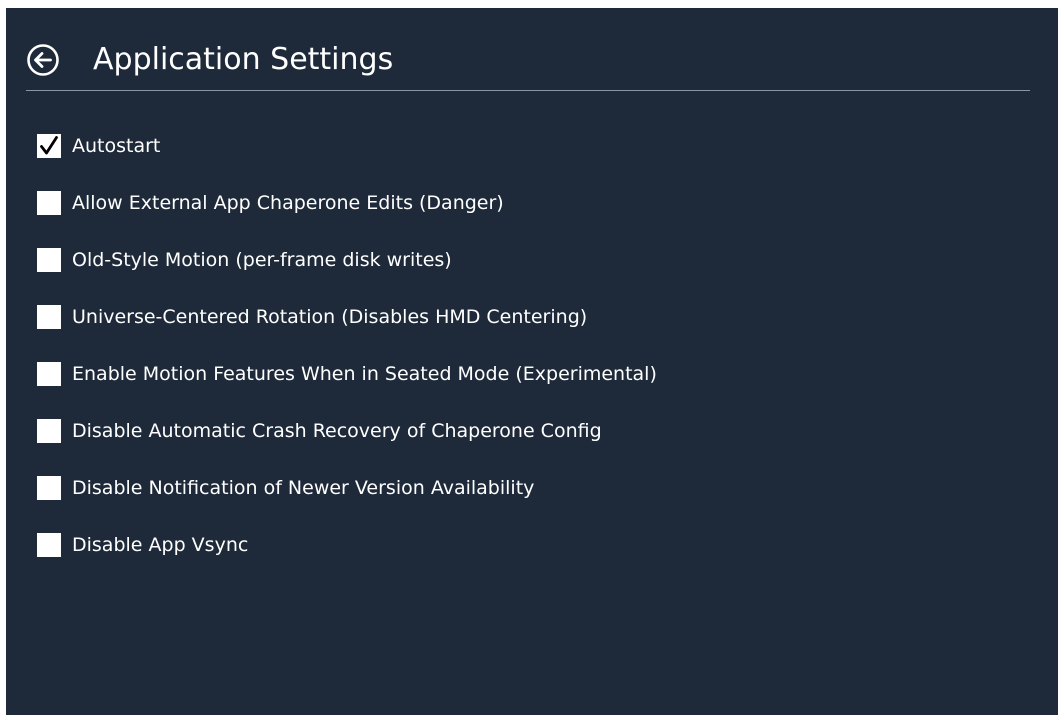 The image size is (1058, 715). I want to click on option-label: Autostart, so click(116, 145).